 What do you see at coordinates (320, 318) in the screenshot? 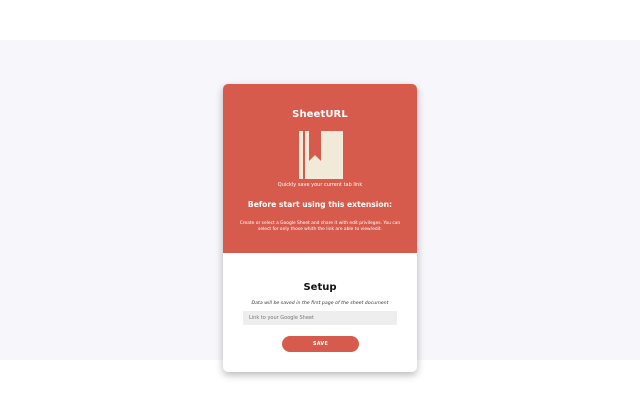
I see `google-sheet-link-input` at bounding box center [320, 318].